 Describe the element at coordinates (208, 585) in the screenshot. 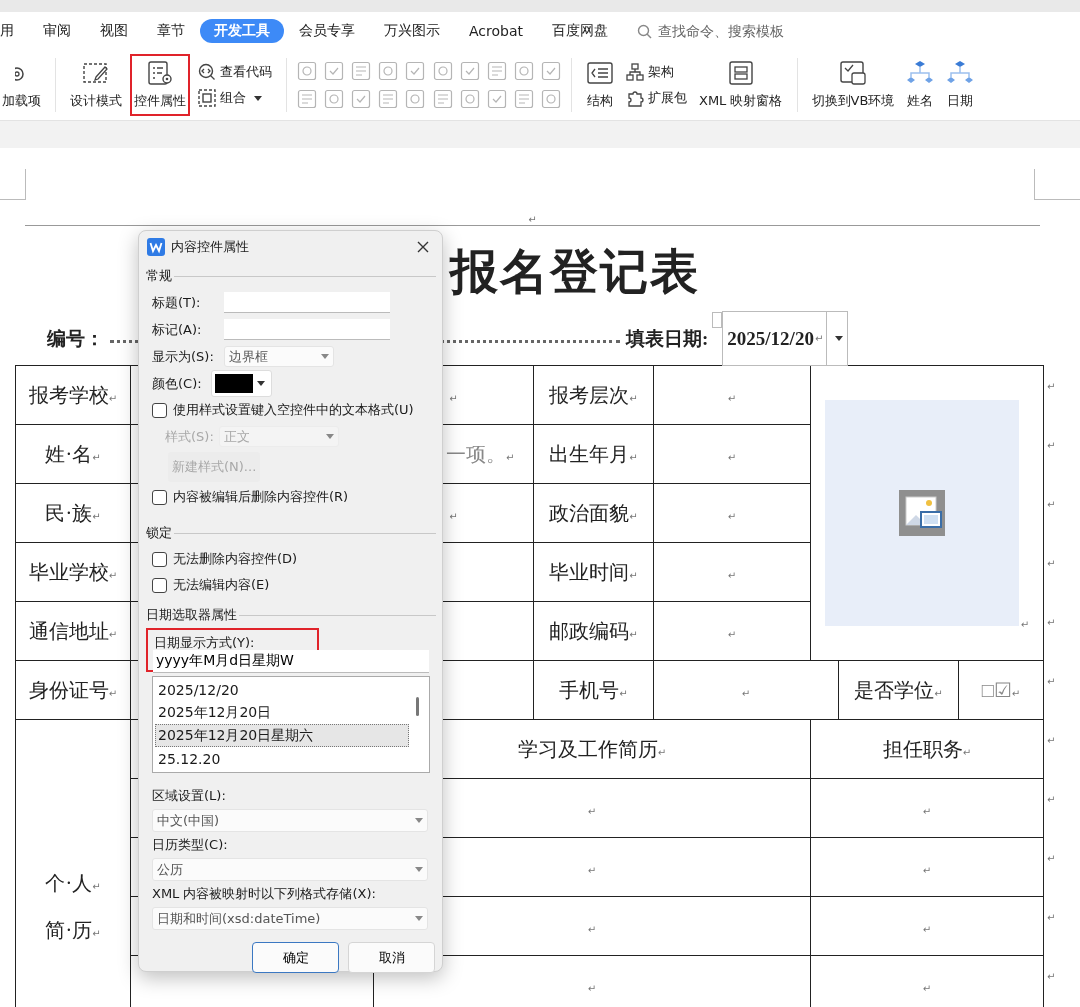

I see `checkbox: 无法编辑内容(E)` at that location.